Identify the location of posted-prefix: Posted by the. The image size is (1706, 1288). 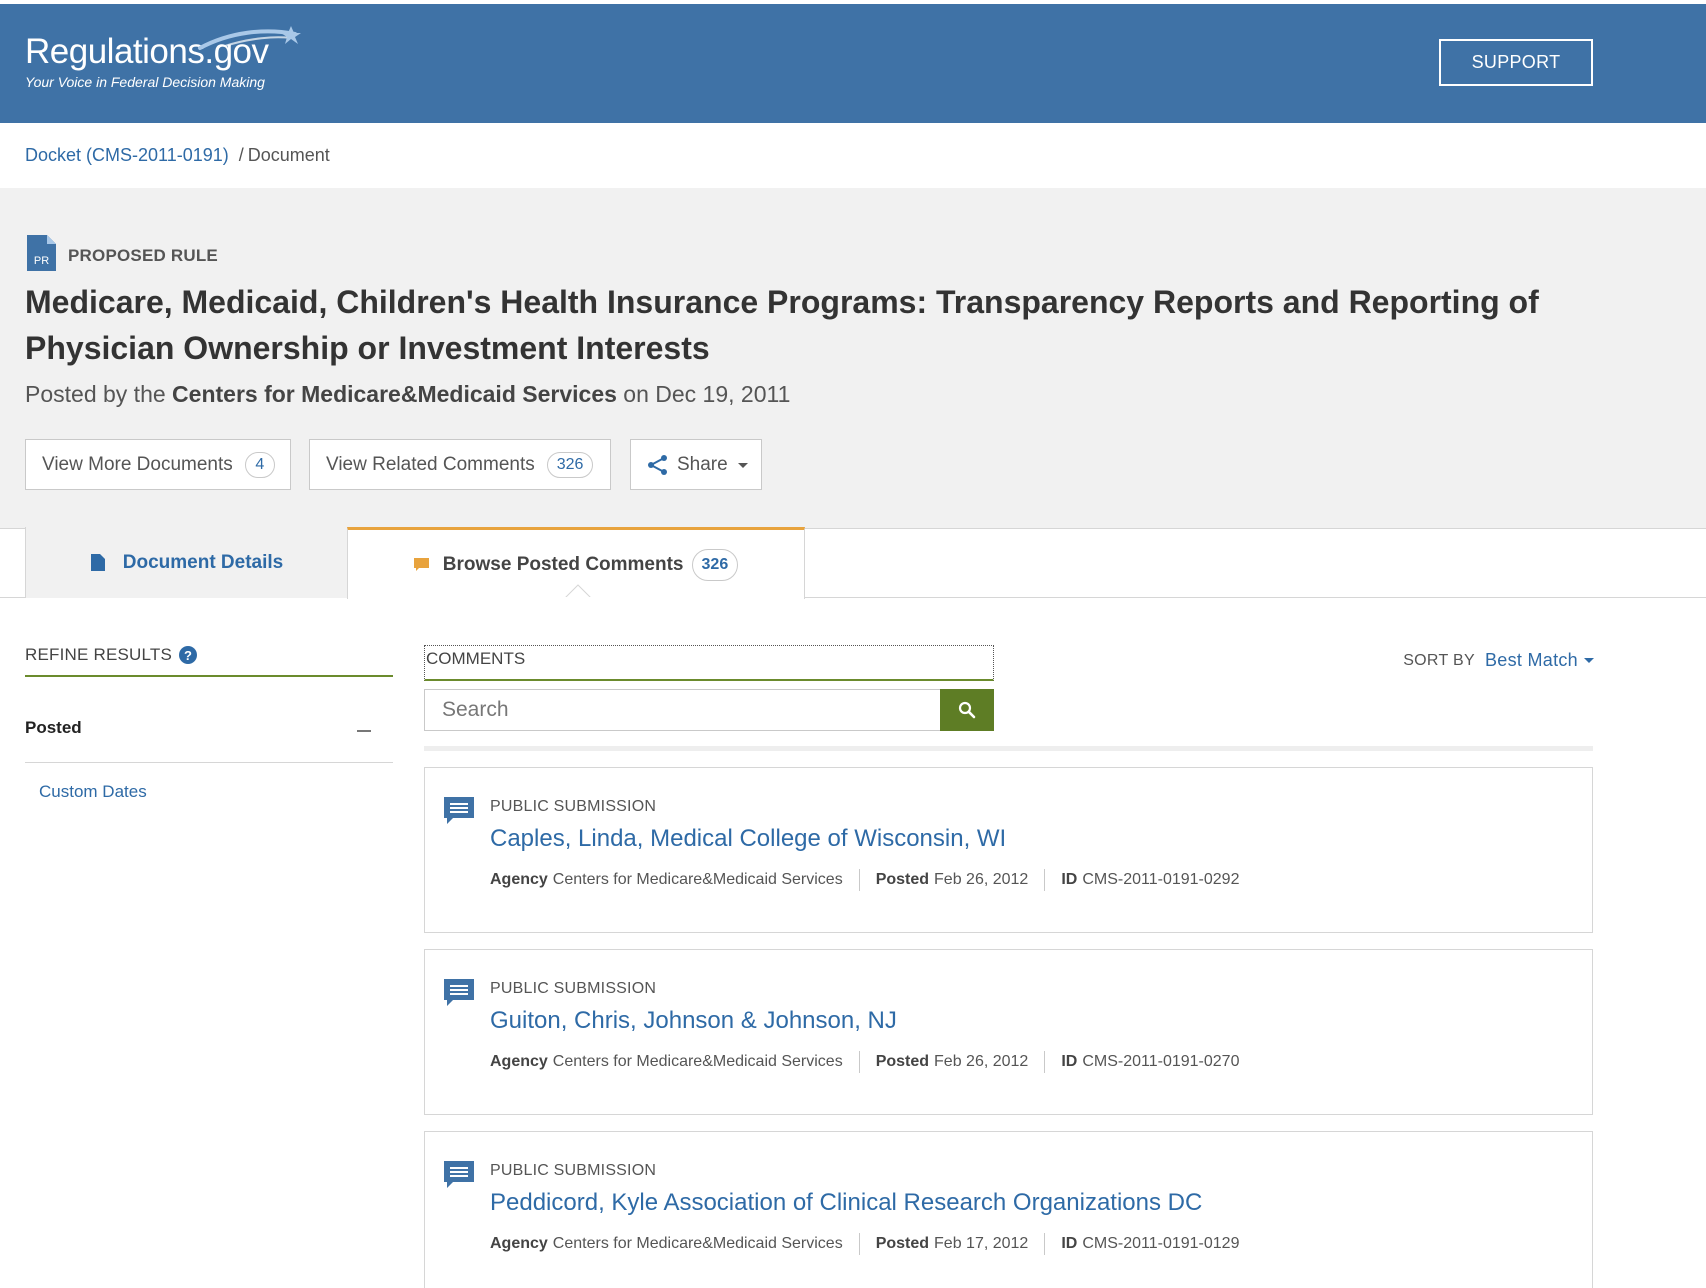
(99, 394).